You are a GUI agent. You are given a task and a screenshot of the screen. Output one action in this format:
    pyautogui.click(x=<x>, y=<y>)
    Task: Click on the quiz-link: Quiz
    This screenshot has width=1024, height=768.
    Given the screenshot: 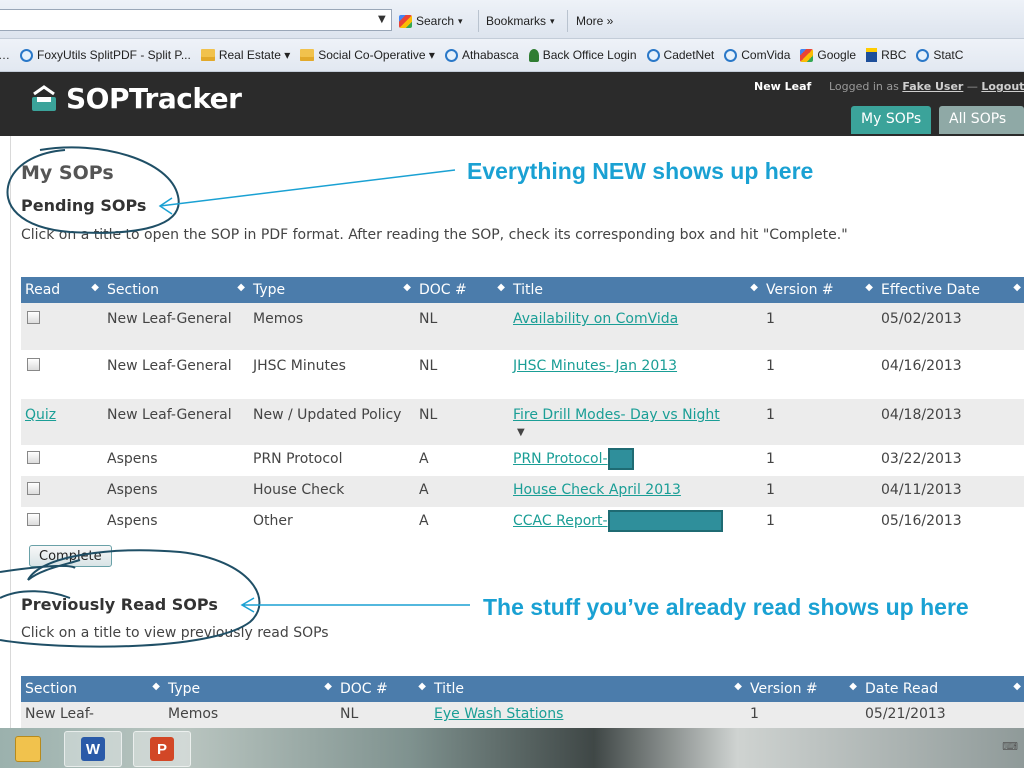 What is the action you would take?
    pyautogui.click(x=40, y=415)
    